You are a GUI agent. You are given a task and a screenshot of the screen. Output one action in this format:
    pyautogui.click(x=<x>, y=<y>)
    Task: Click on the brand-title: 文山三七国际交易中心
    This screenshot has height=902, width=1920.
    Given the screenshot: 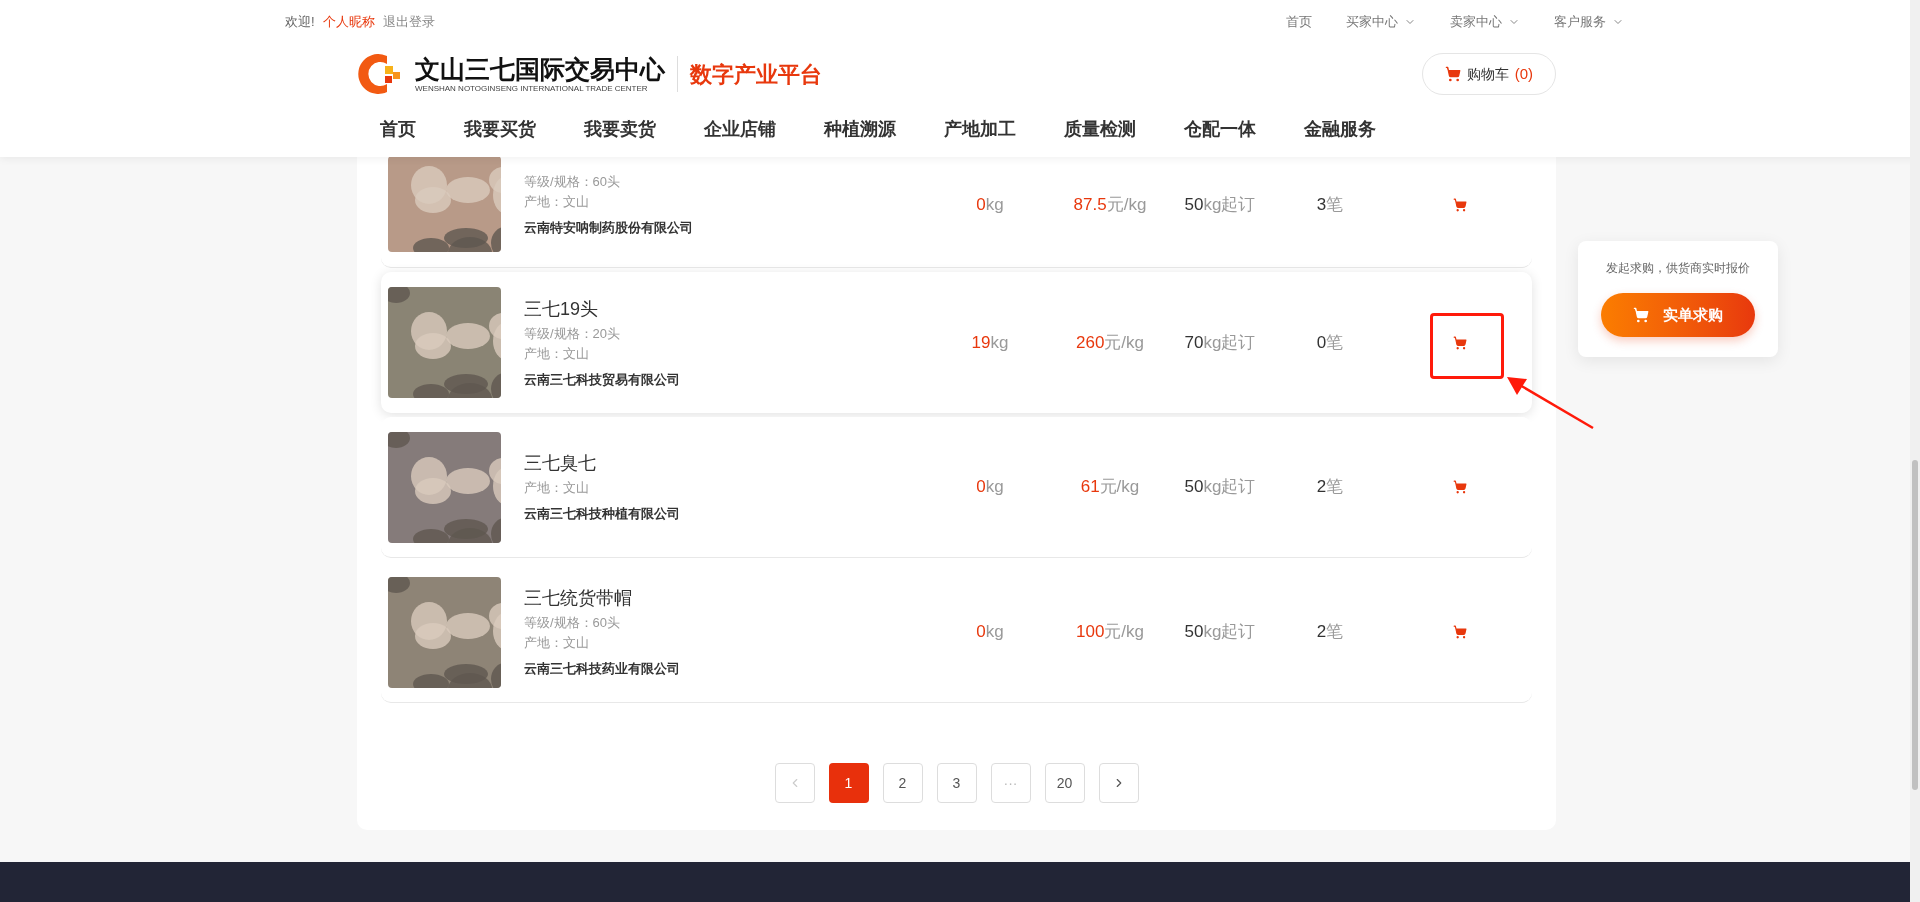 What is the action you would take?
    pyautogui.click(x=540, y=68)
    